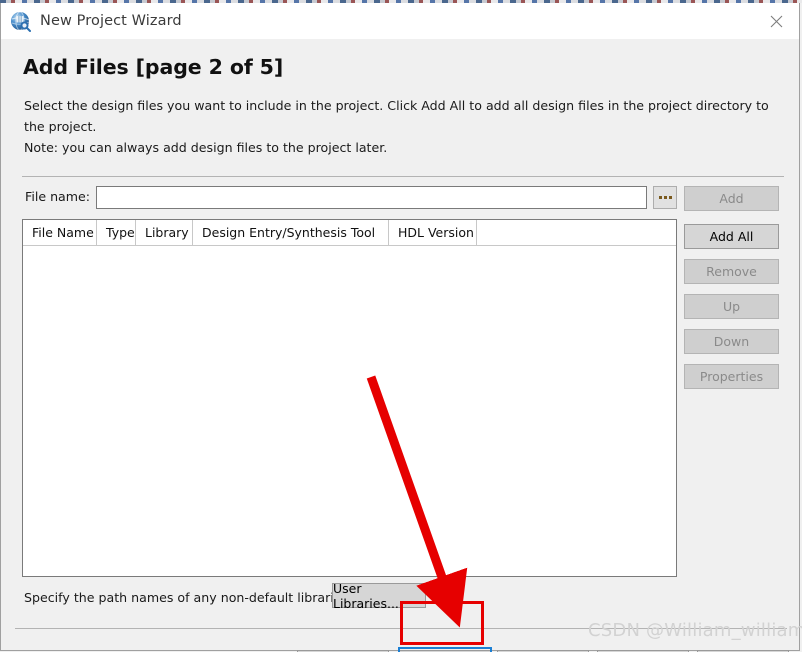  Describe the element at coordinates (20, 21) in the screenshot. I see `quartus-globe-icon` at that location.